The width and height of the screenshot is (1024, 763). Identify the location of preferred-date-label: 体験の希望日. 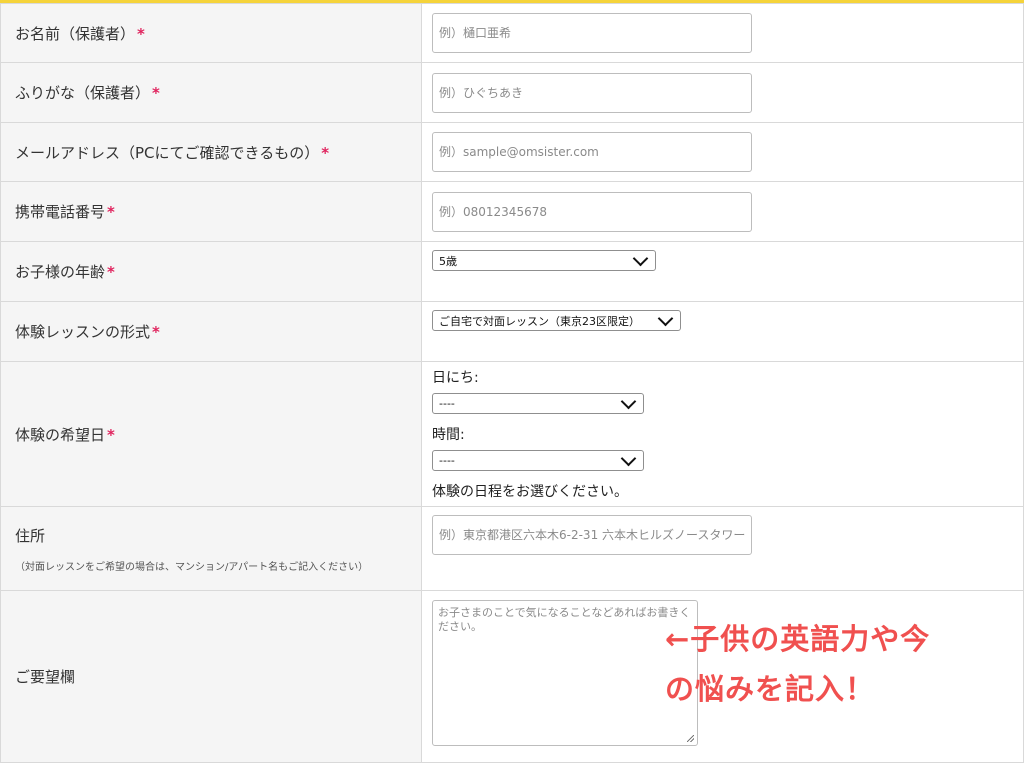
(60, 434).